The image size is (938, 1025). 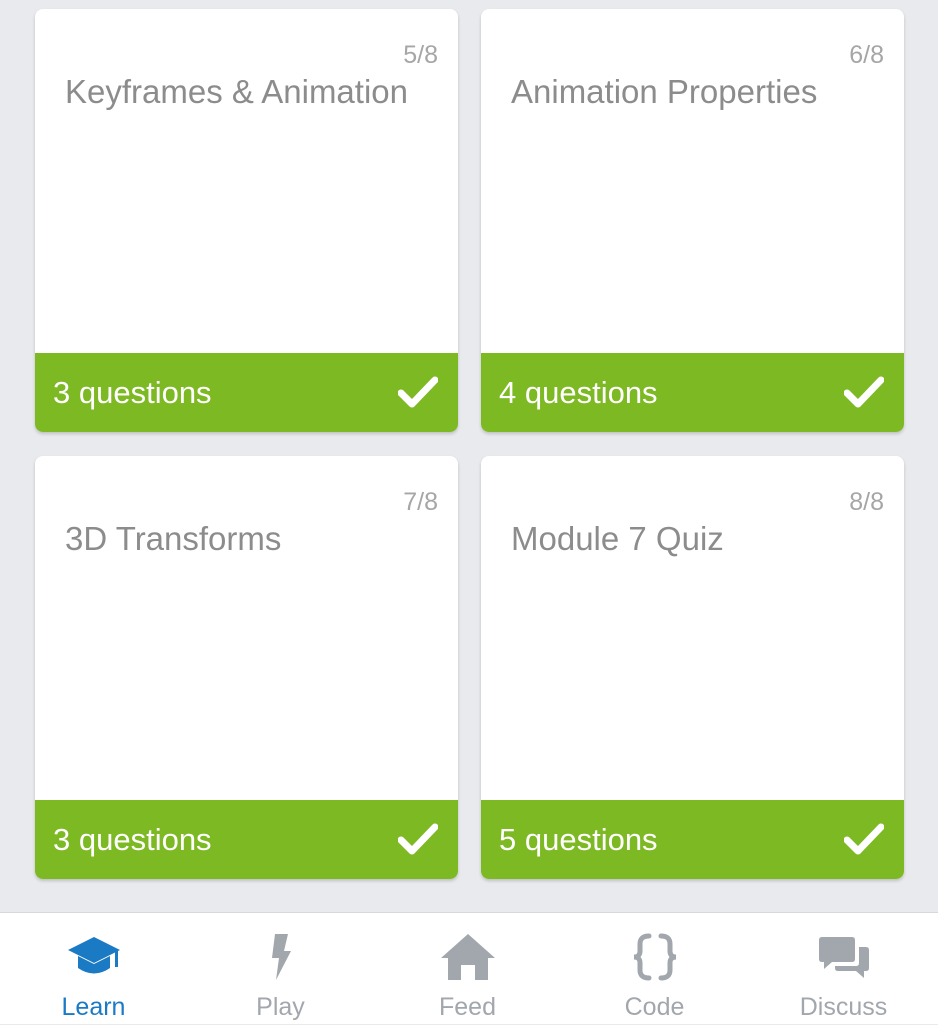 What do you see at coordinates (664, 91) in the screenshot?
I see `lesson-title: Animation Properties` at bounding box center [664, 91].